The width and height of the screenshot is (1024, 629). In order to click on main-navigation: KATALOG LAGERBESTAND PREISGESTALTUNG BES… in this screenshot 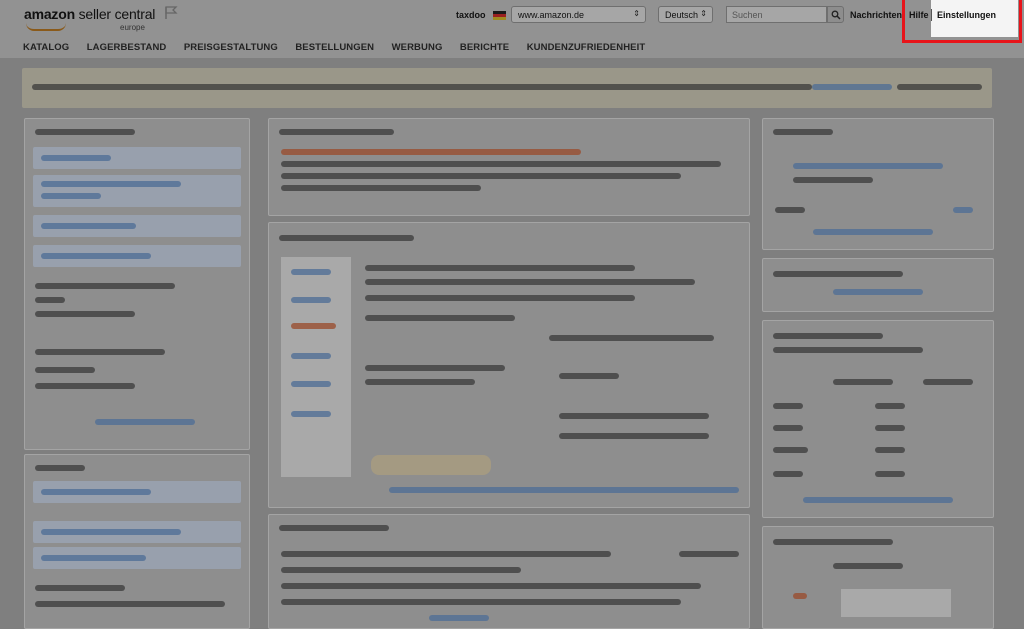, I will do `click(340, 46)`.